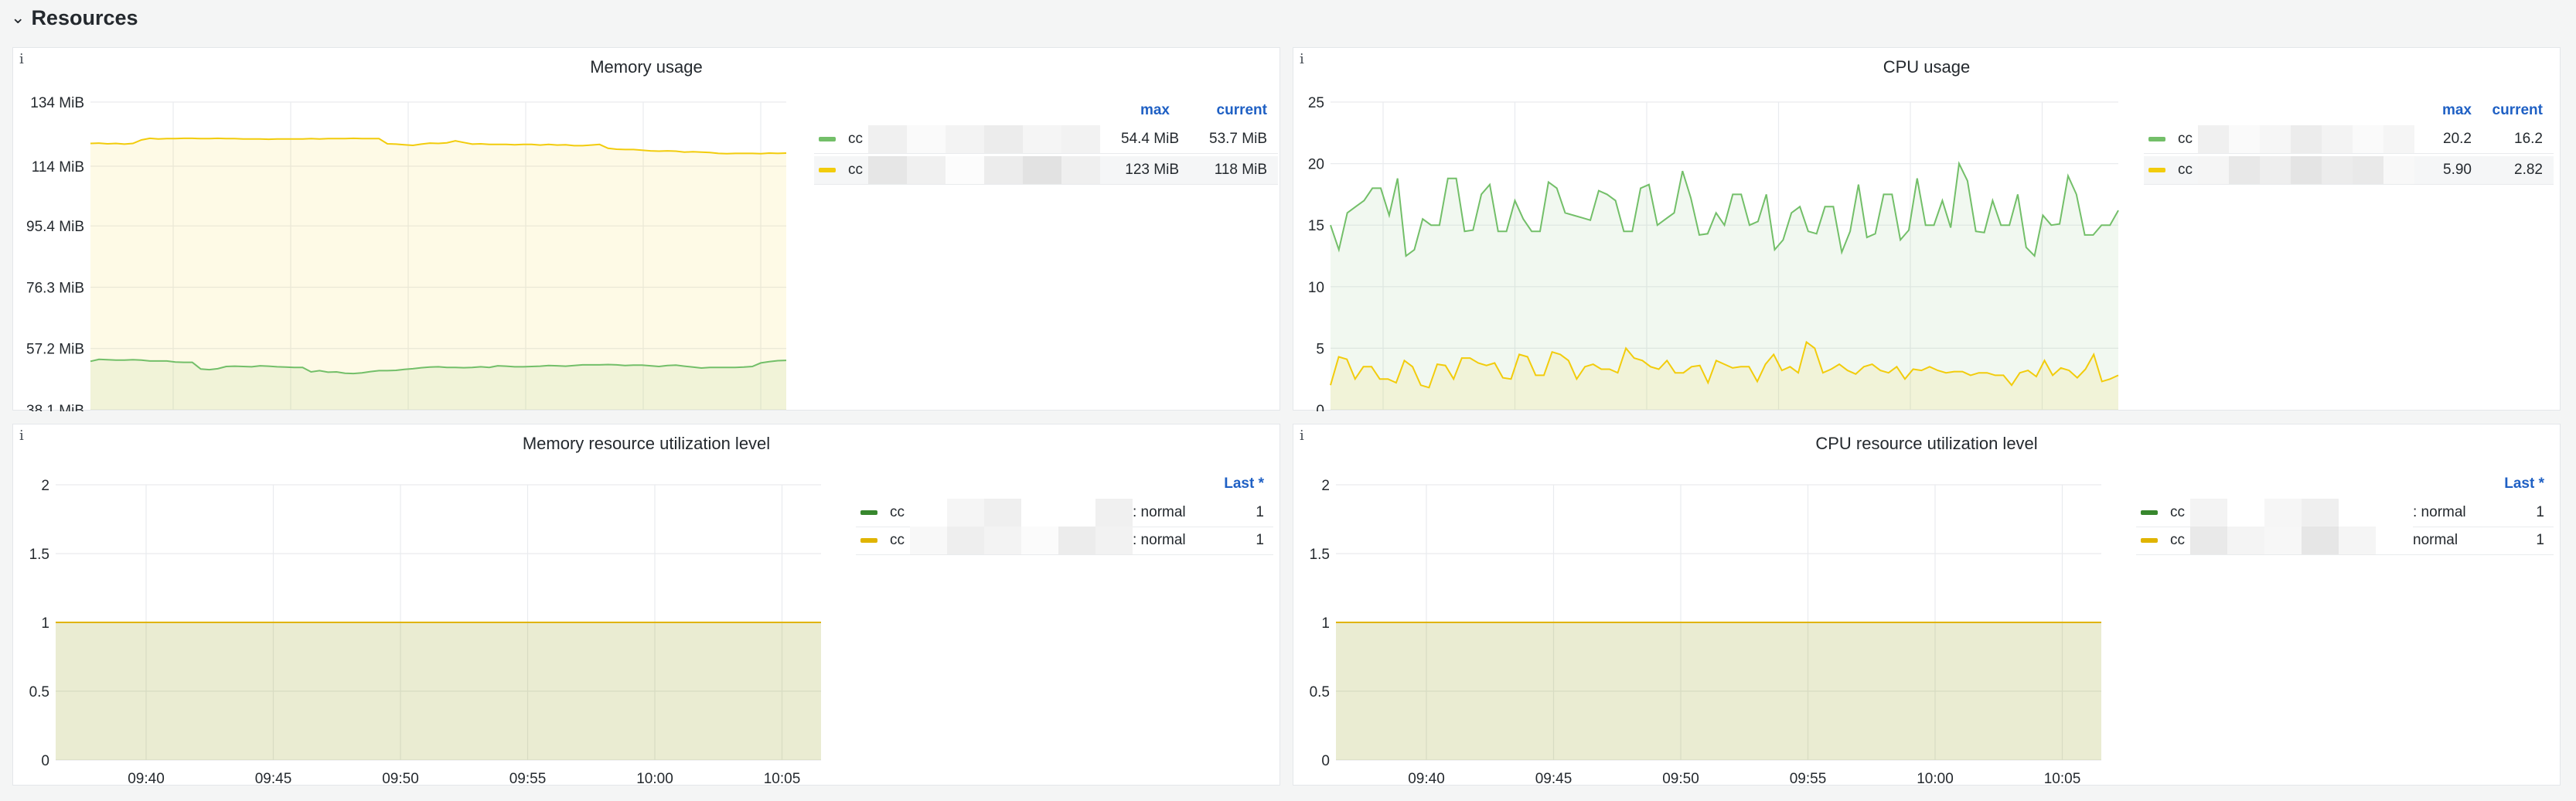 The image size is (2576, 801). What do you see at coordinates (18, 18) in the screenshot?
I see `chevron-down-icon: ⌄` at bounding box center [18, 18].